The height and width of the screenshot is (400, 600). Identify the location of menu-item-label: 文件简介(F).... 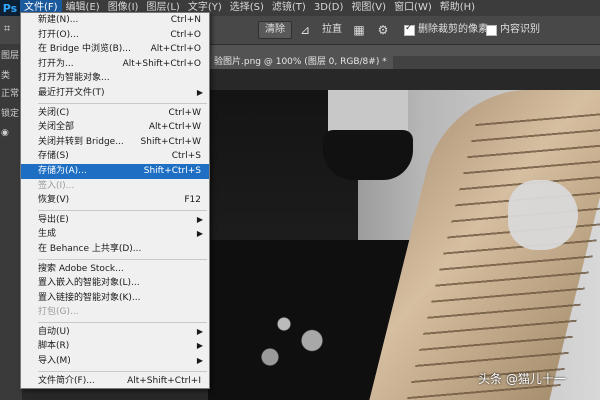
(66, 380).